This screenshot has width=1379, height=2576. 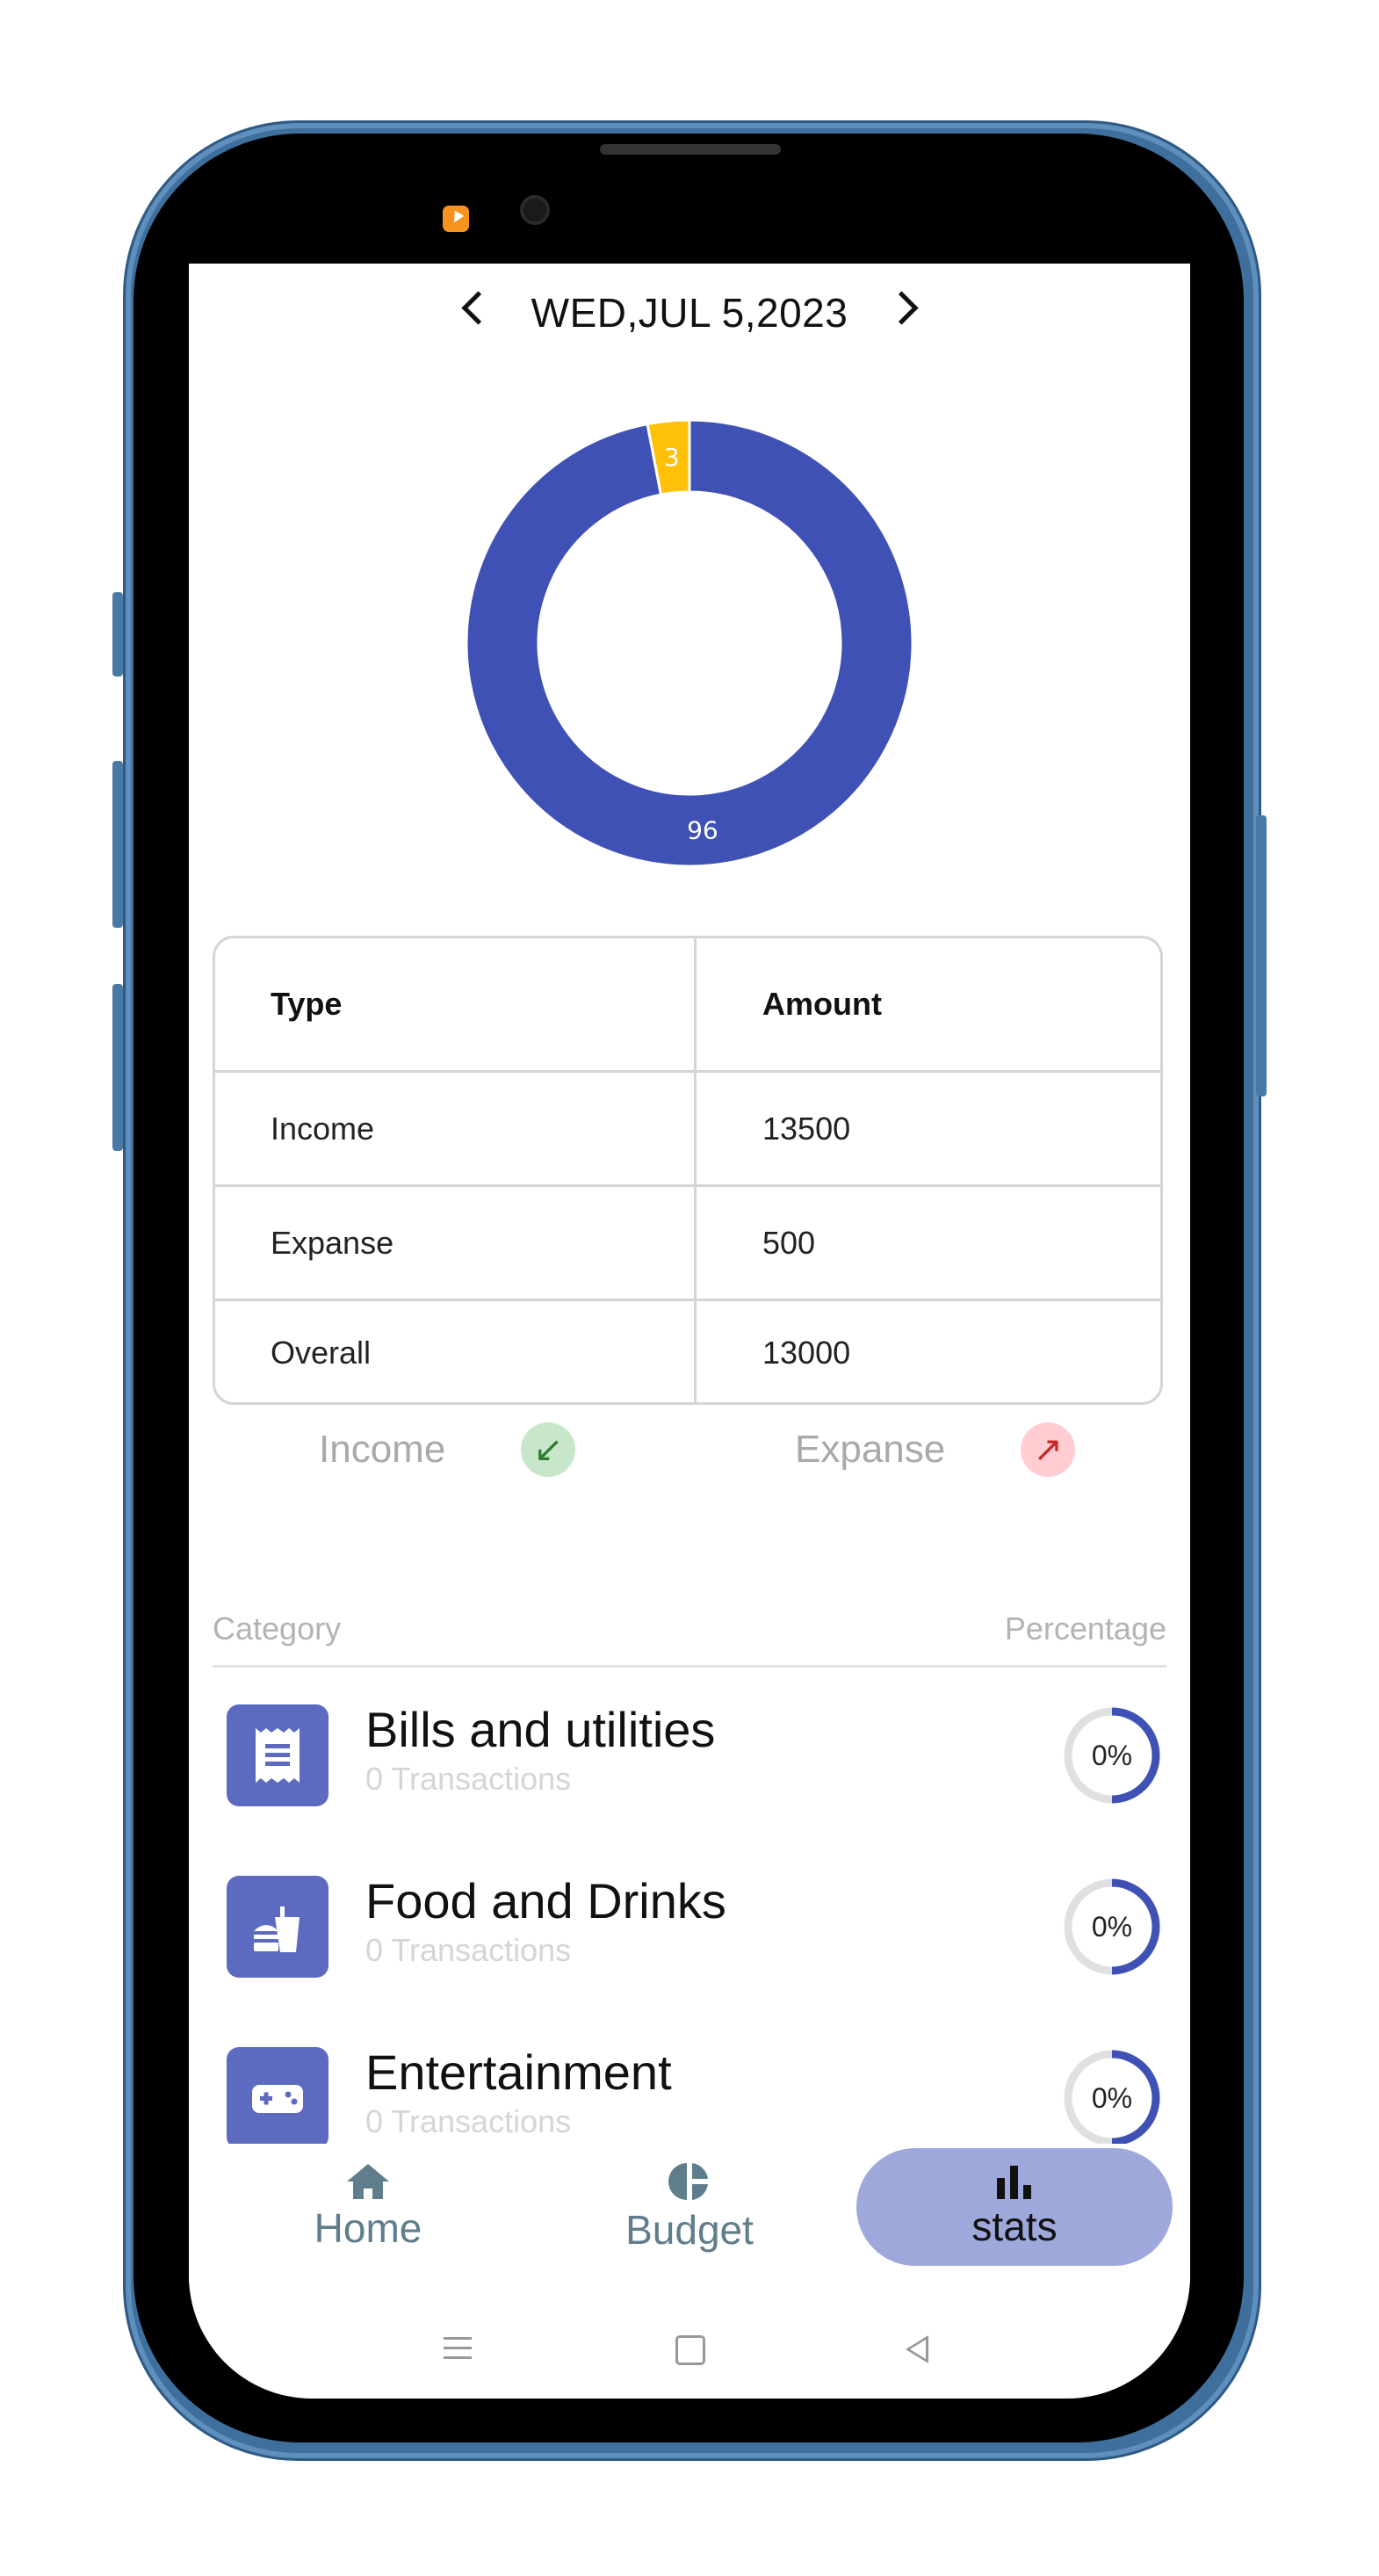 I want to click on nav-stats: stats, so click(x=1014, y=2207).